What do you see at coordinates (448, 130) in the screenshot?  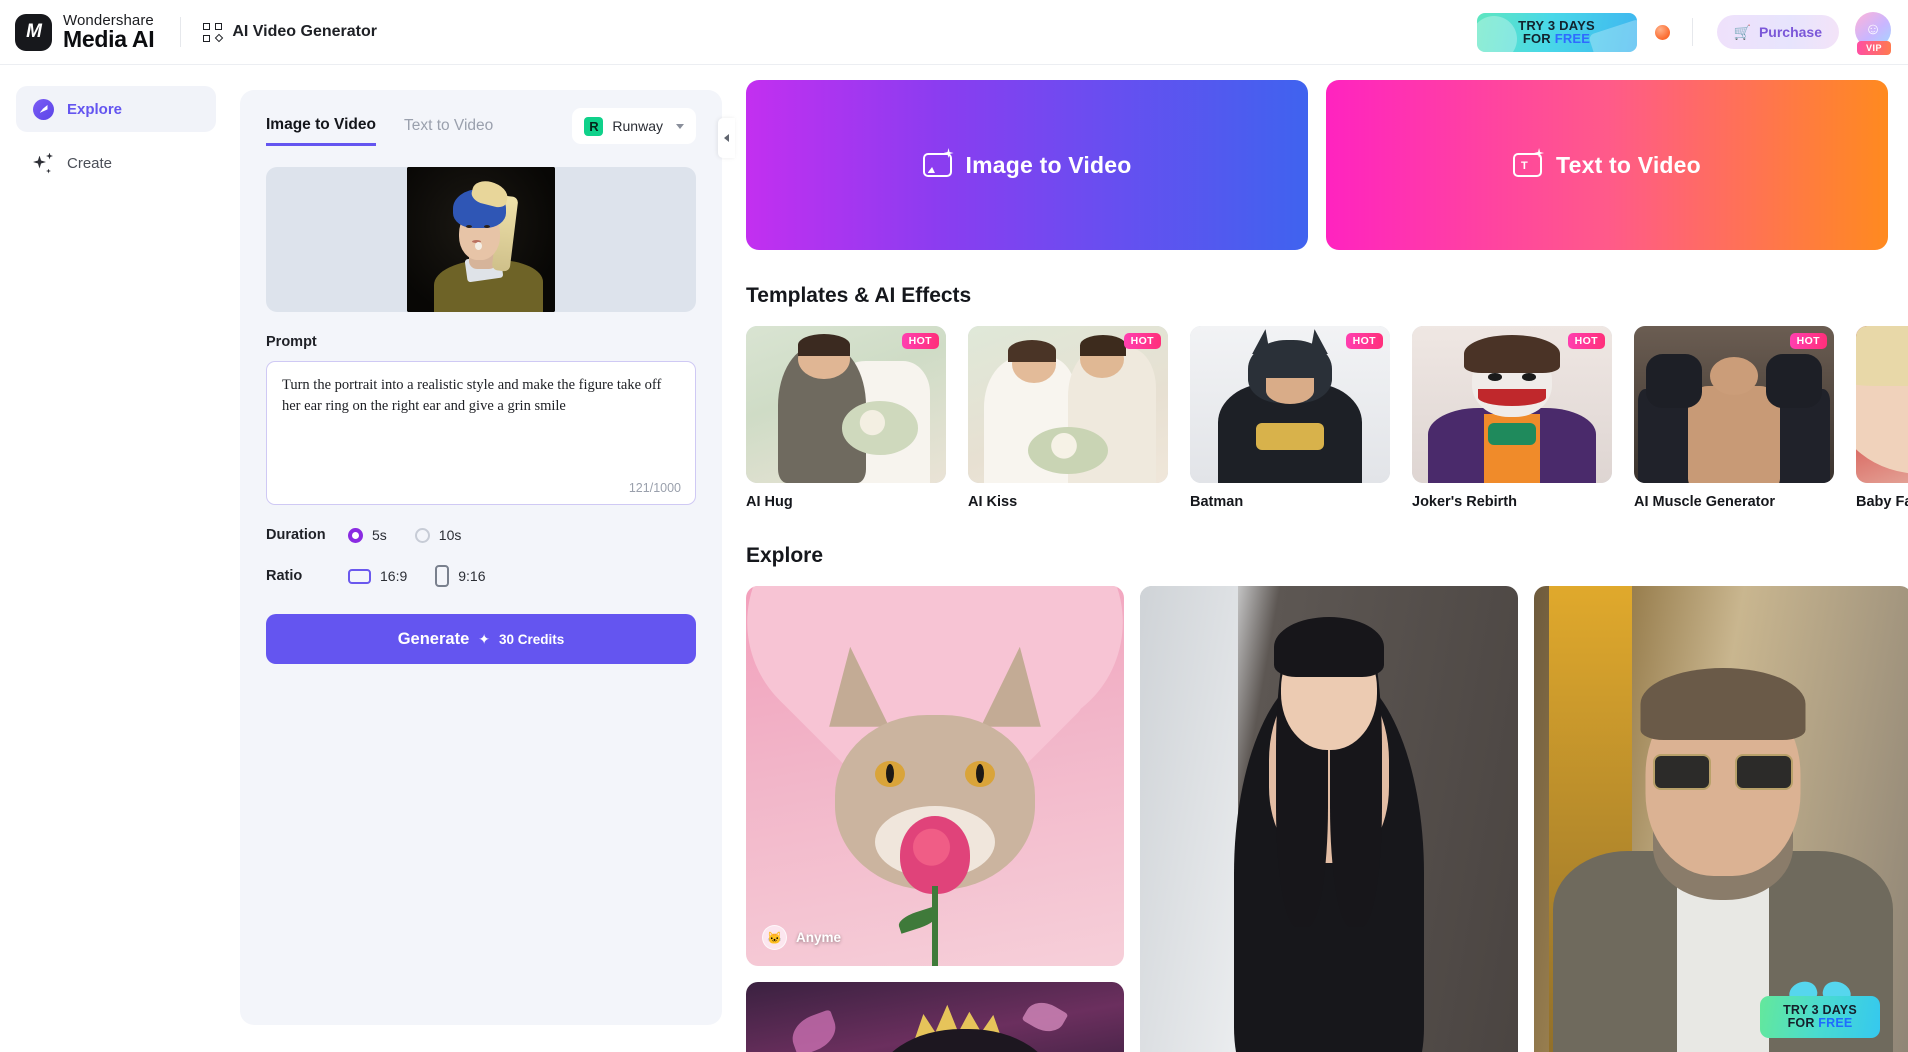 I see `tab-text-to-video: Text to Video` at bounding box center [448, 130].